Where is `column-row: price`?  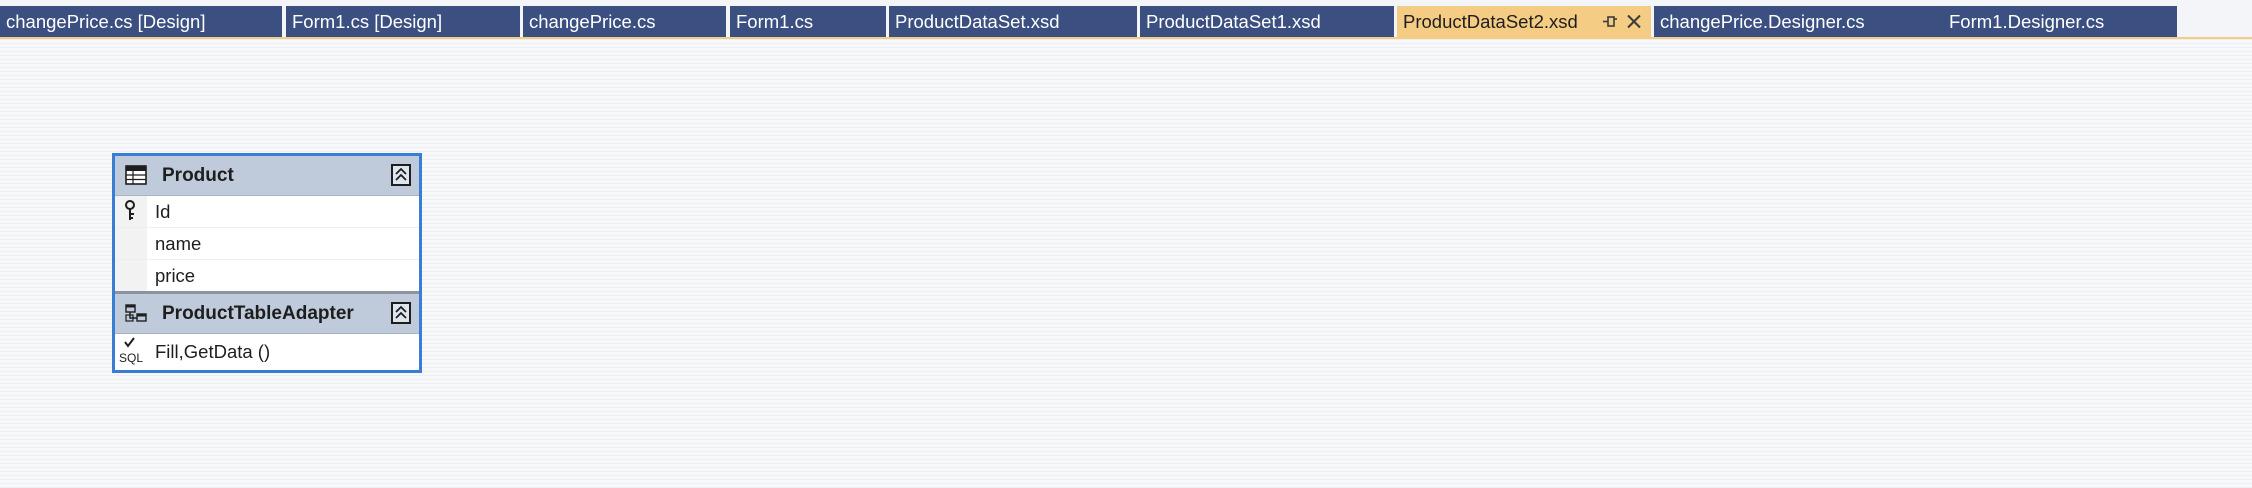 column-row: price is located at coordinates (267, 275).